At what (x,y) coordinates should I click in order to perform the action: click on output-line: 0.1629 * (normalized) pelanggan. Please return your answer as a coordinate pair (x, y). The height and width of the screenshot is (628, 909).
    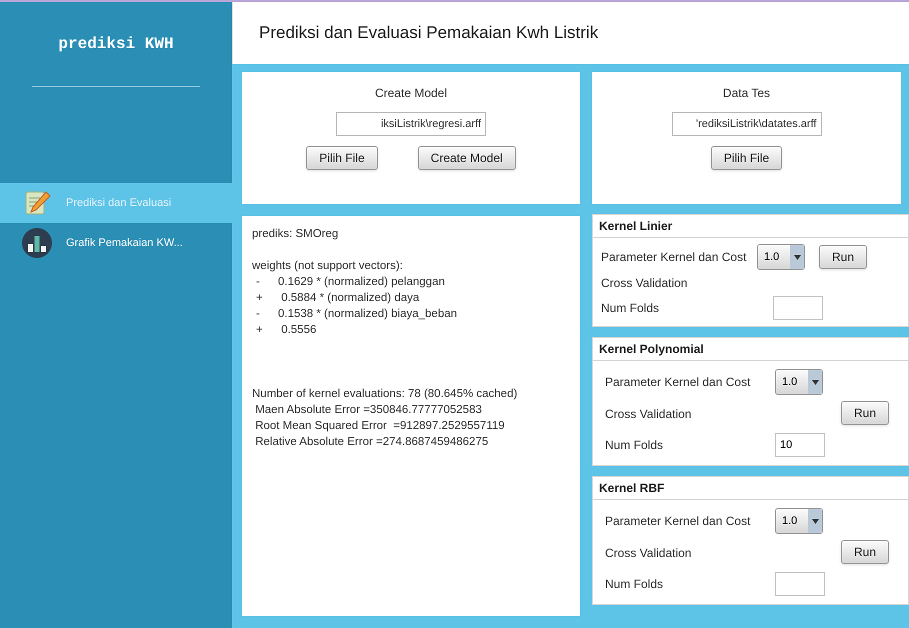
    Looking at the image, I should click on (361, 282).